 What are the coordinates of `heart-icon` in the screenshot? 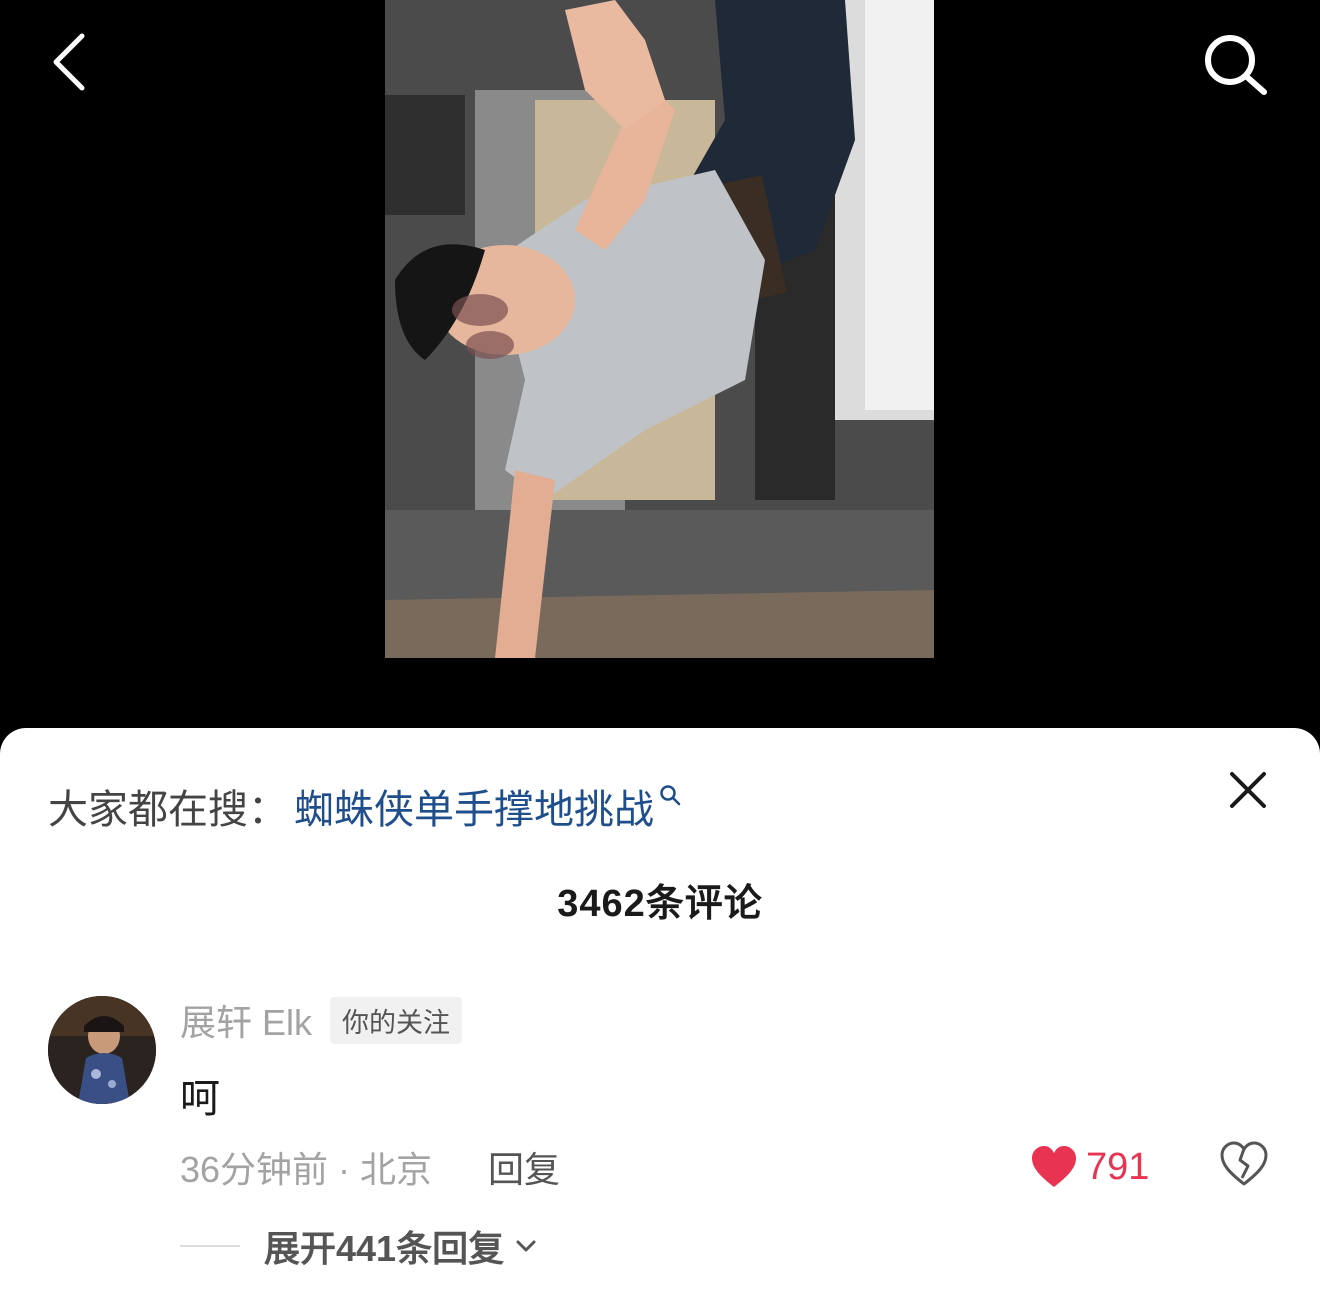 It's located at (1054, 1166).